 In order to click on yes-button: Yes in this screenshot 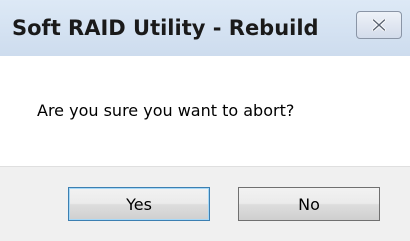, I will do `click(139, 204)`.